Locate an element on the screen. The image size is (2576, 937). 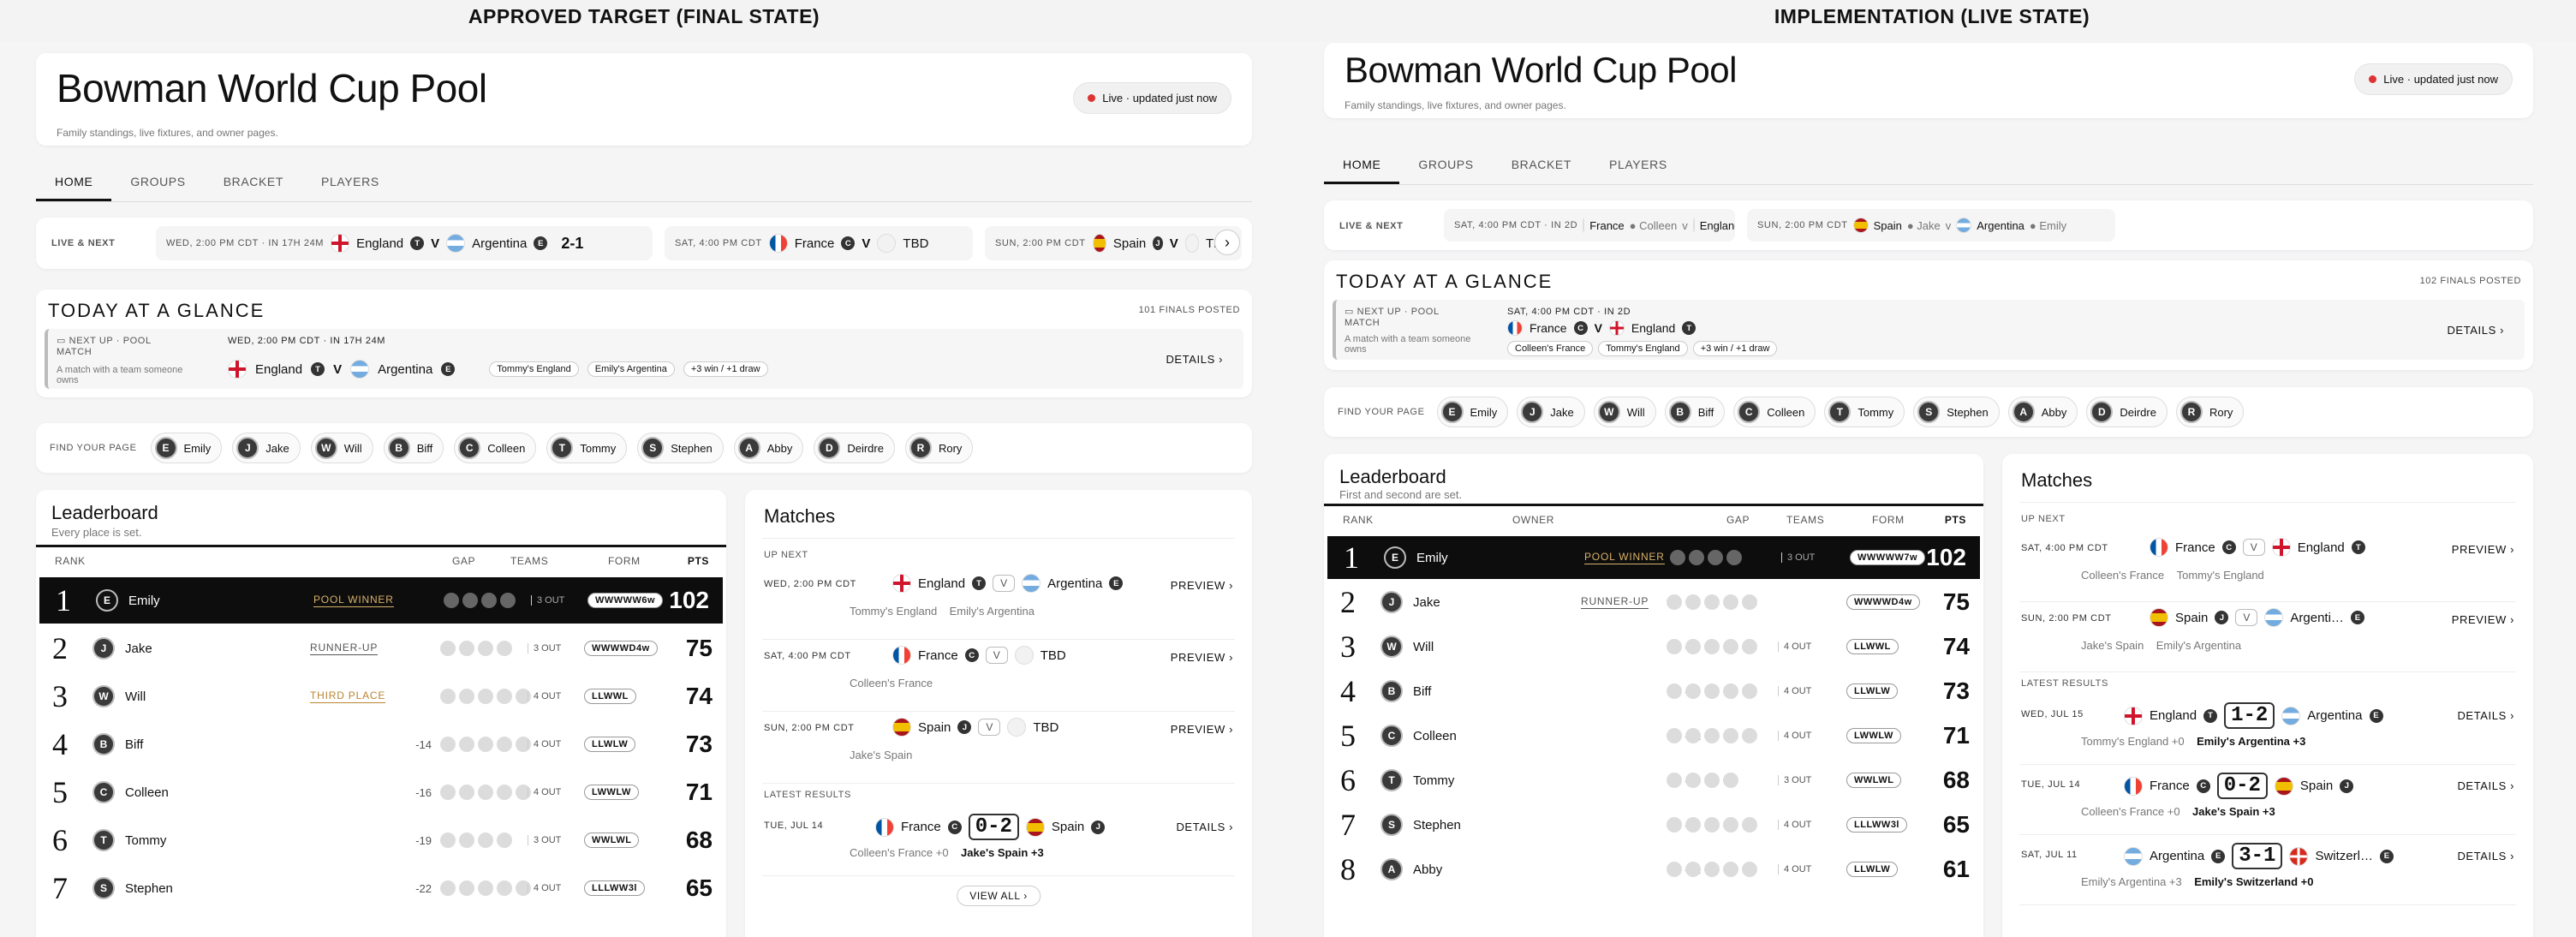
leaderboard-row: 2 J Jake RUNNER-UP 3 OUT WWWWD4w 75 is located at coordinates (381, 648).